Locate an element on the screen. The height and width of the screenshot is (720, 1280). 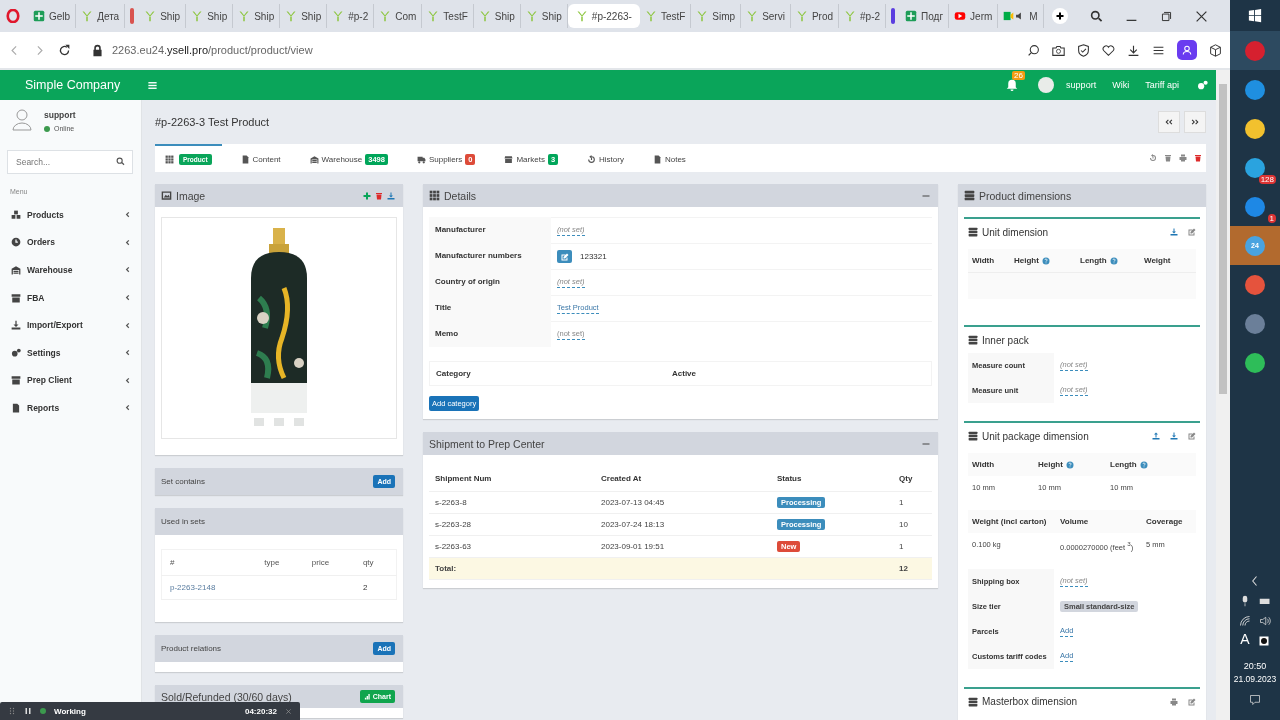
upload-icon is located at coordinates (1156, 436).